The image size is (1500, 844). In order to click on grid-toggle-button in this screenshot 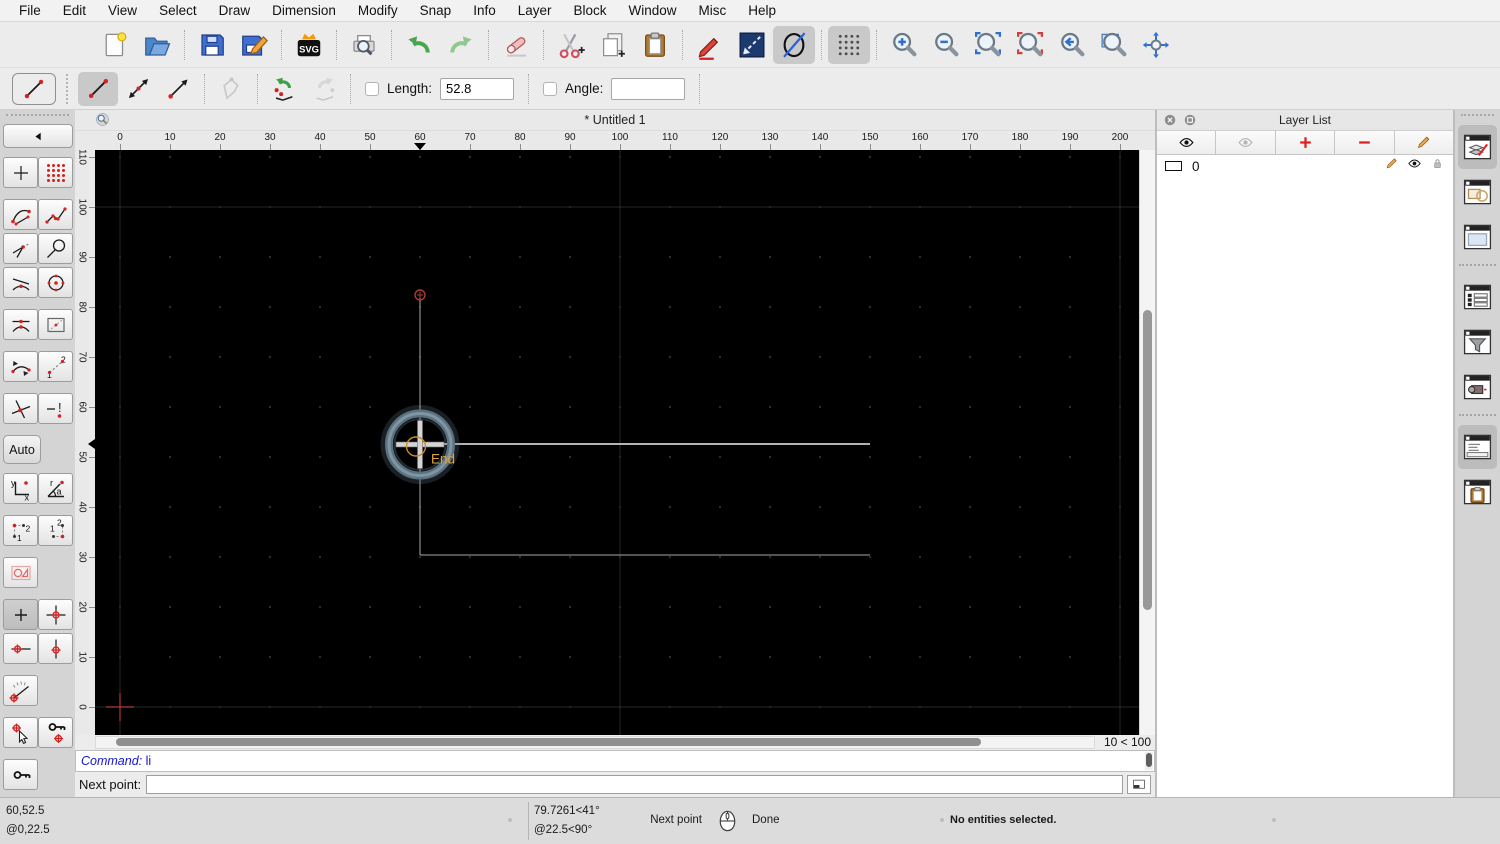, I will do `click(849, 44)`.